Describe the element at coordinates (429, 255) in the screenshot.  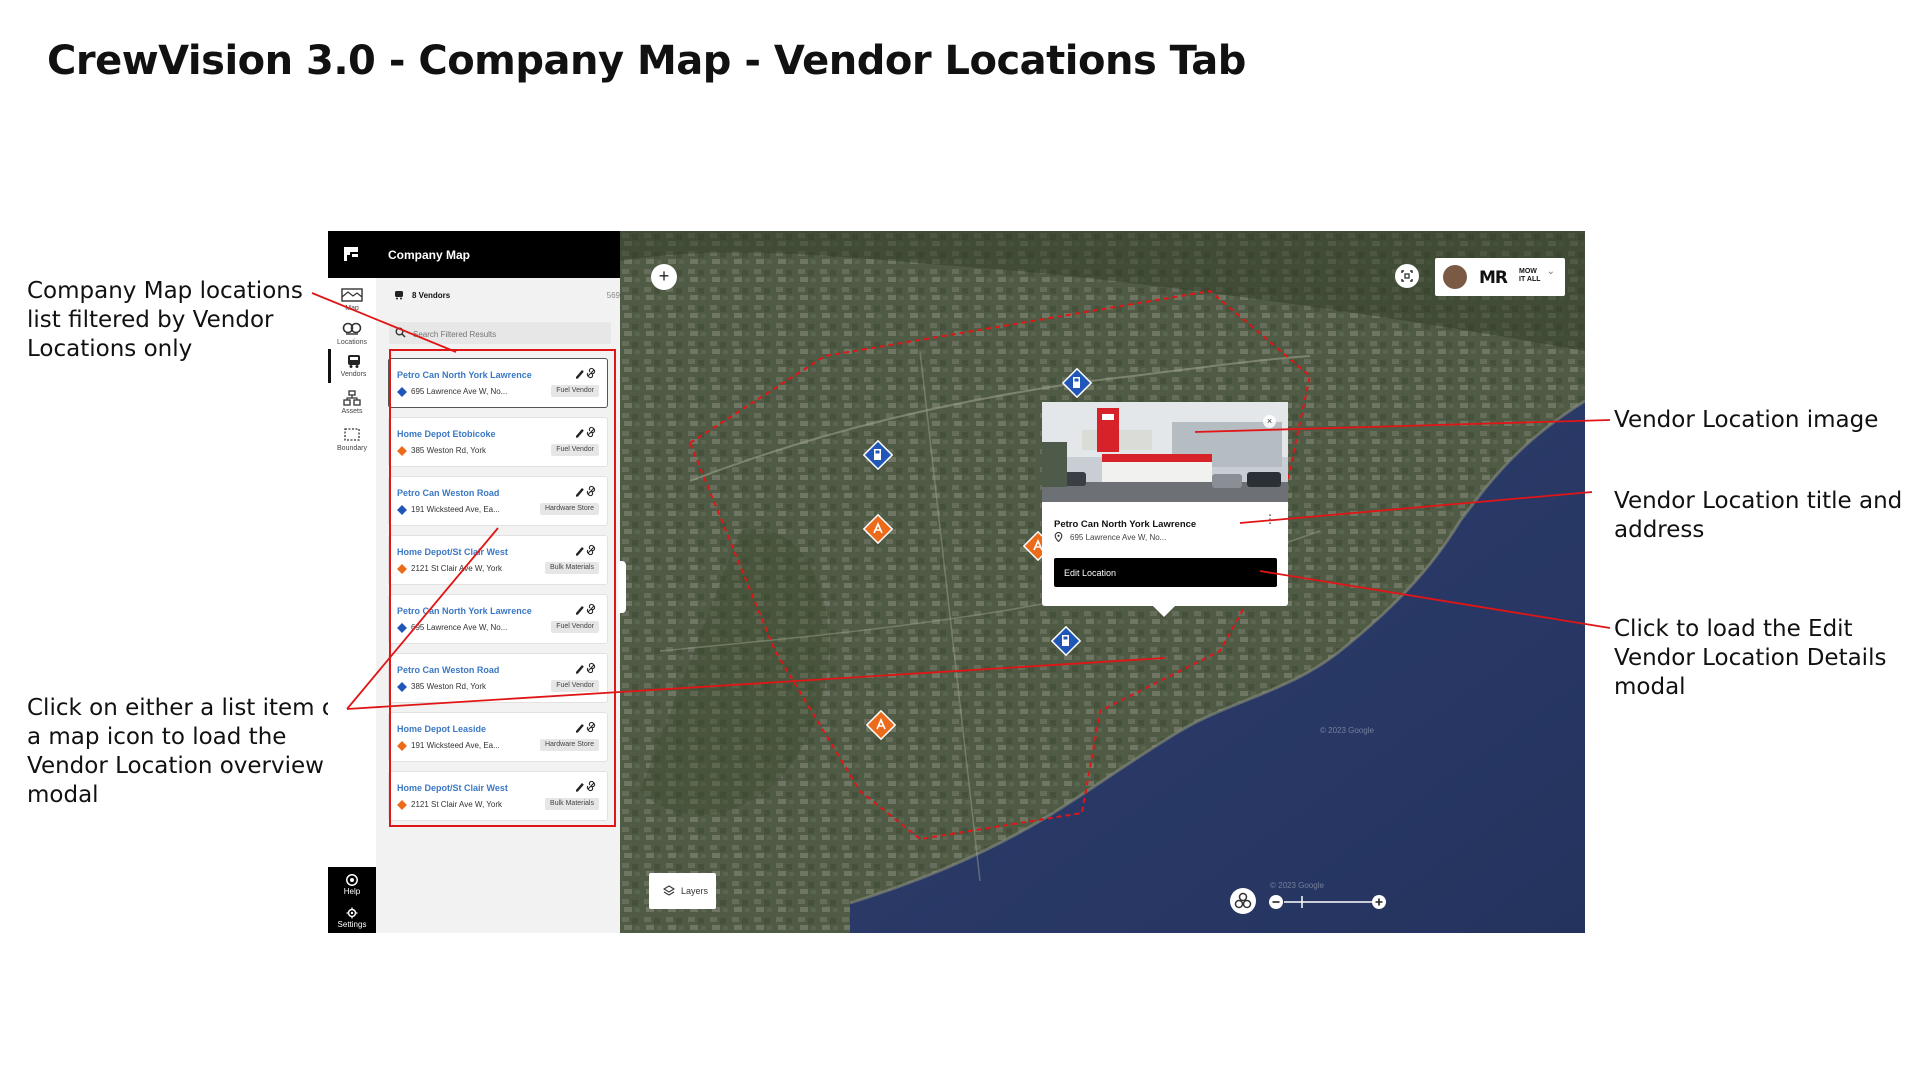
I see `panel-title: Company Map` at that location.